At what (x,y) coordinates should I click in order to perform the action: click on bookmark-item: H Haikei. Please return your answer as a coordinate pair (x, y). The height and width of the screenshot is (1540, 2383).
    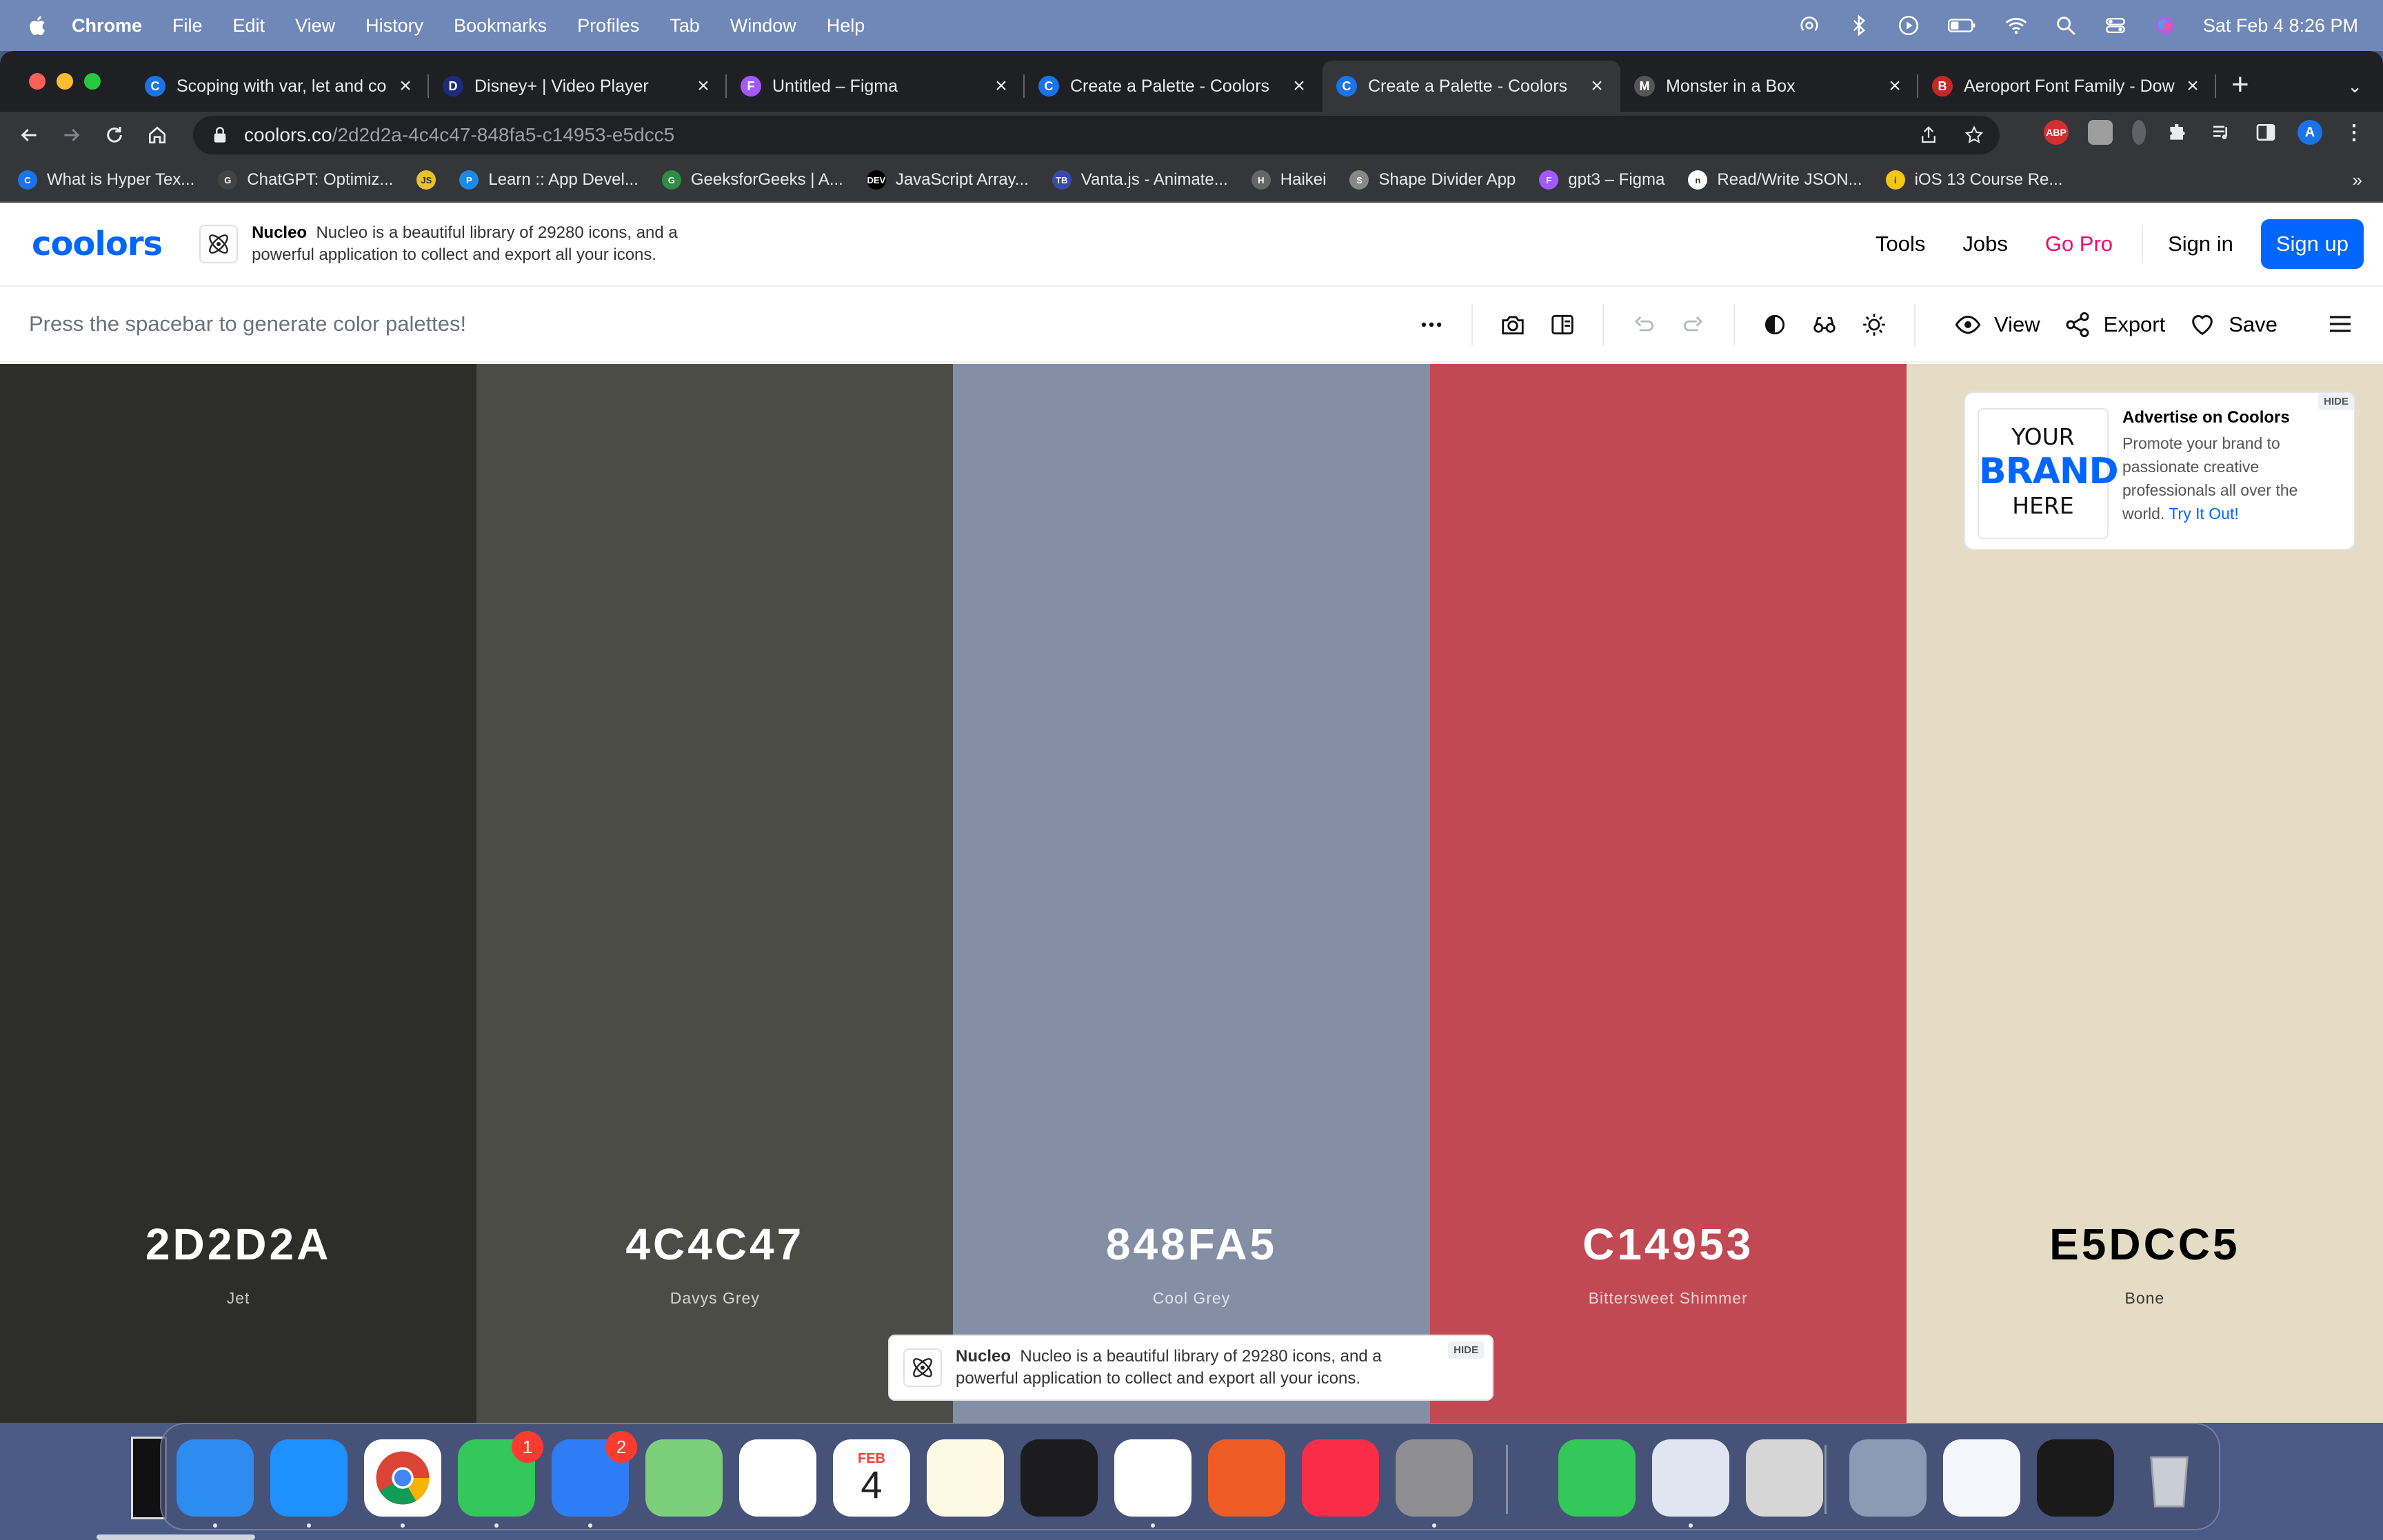
    Looking at the image, I should click on (1288, 180).